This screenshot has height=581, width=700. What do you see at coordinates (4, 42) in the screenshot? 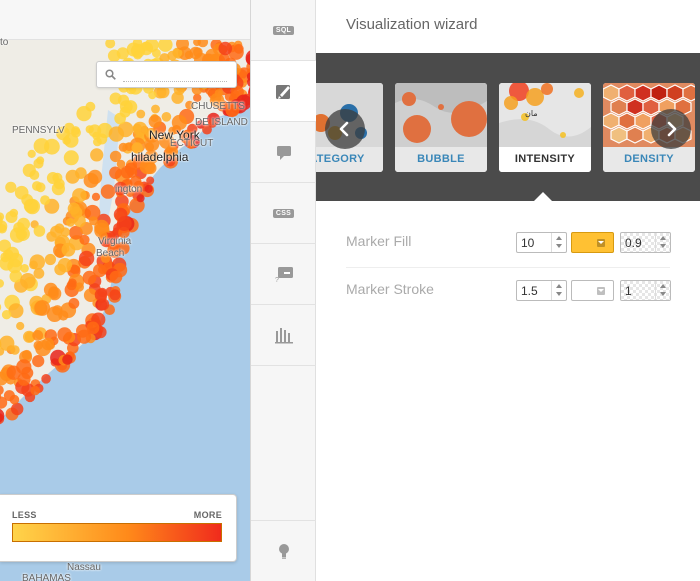
I see `map-label: to` at bounding box center [4, 42].